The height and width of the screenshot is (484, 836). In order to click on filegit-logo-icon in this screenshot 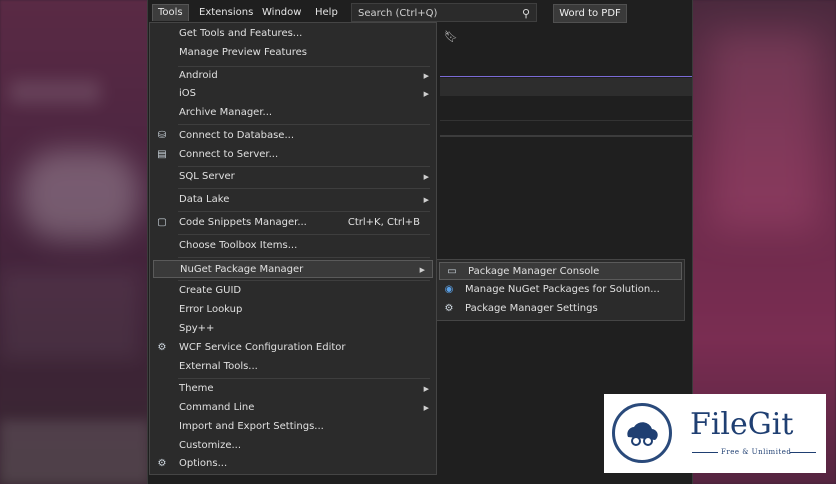, I will do `click(642, 433)`.